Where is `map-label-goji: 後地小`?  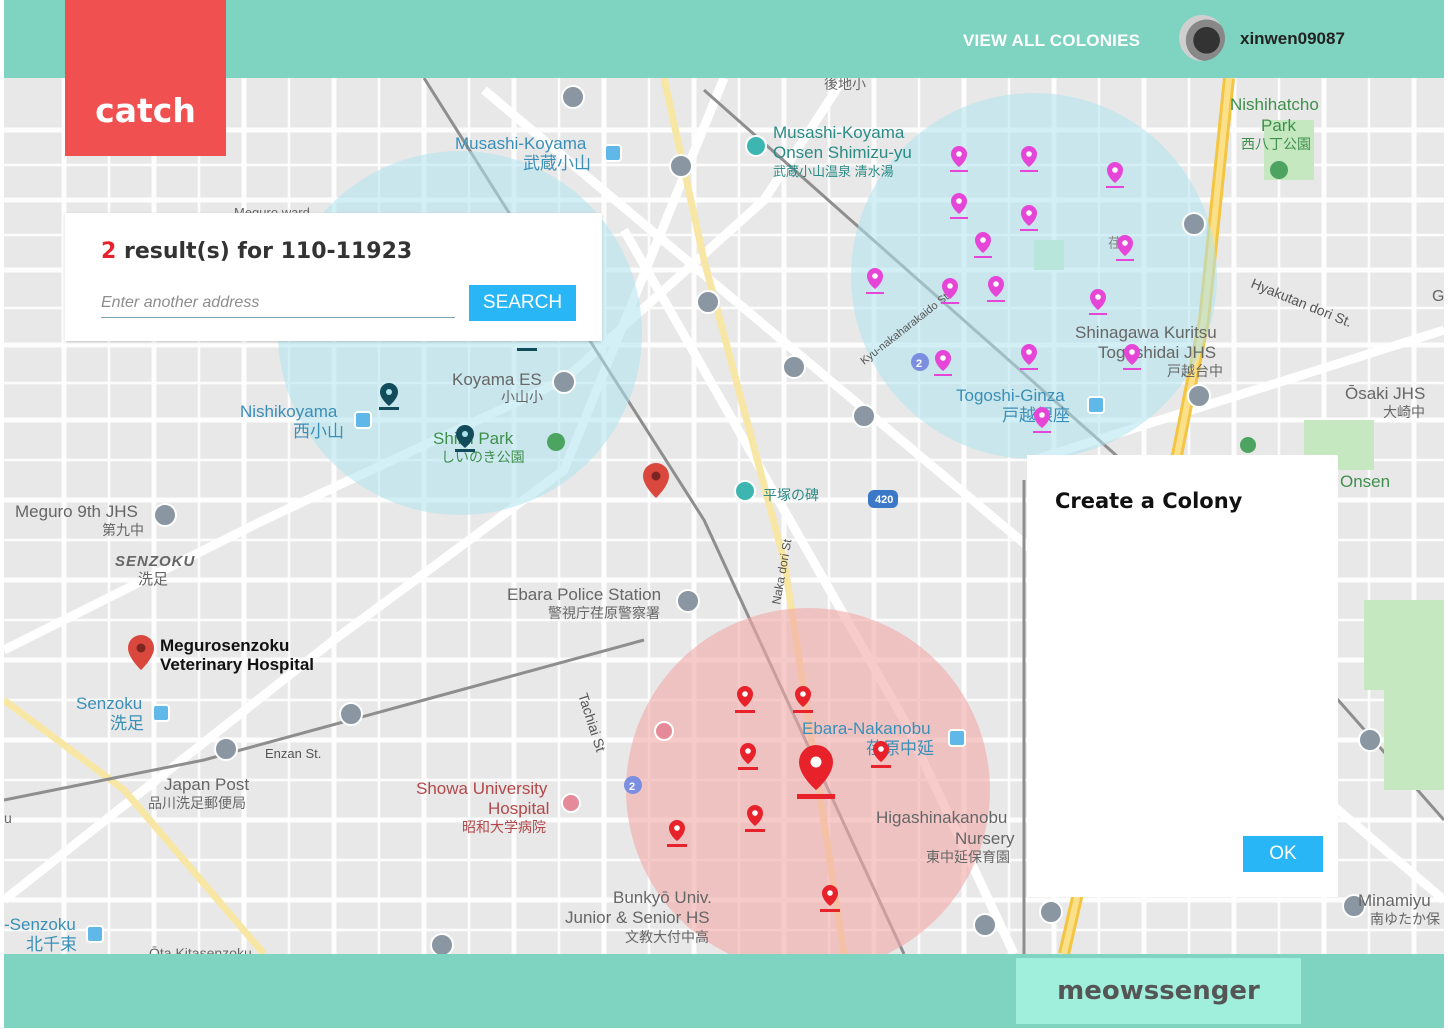
map-label-goji: 後地小 is located at coordinates (845, 84).